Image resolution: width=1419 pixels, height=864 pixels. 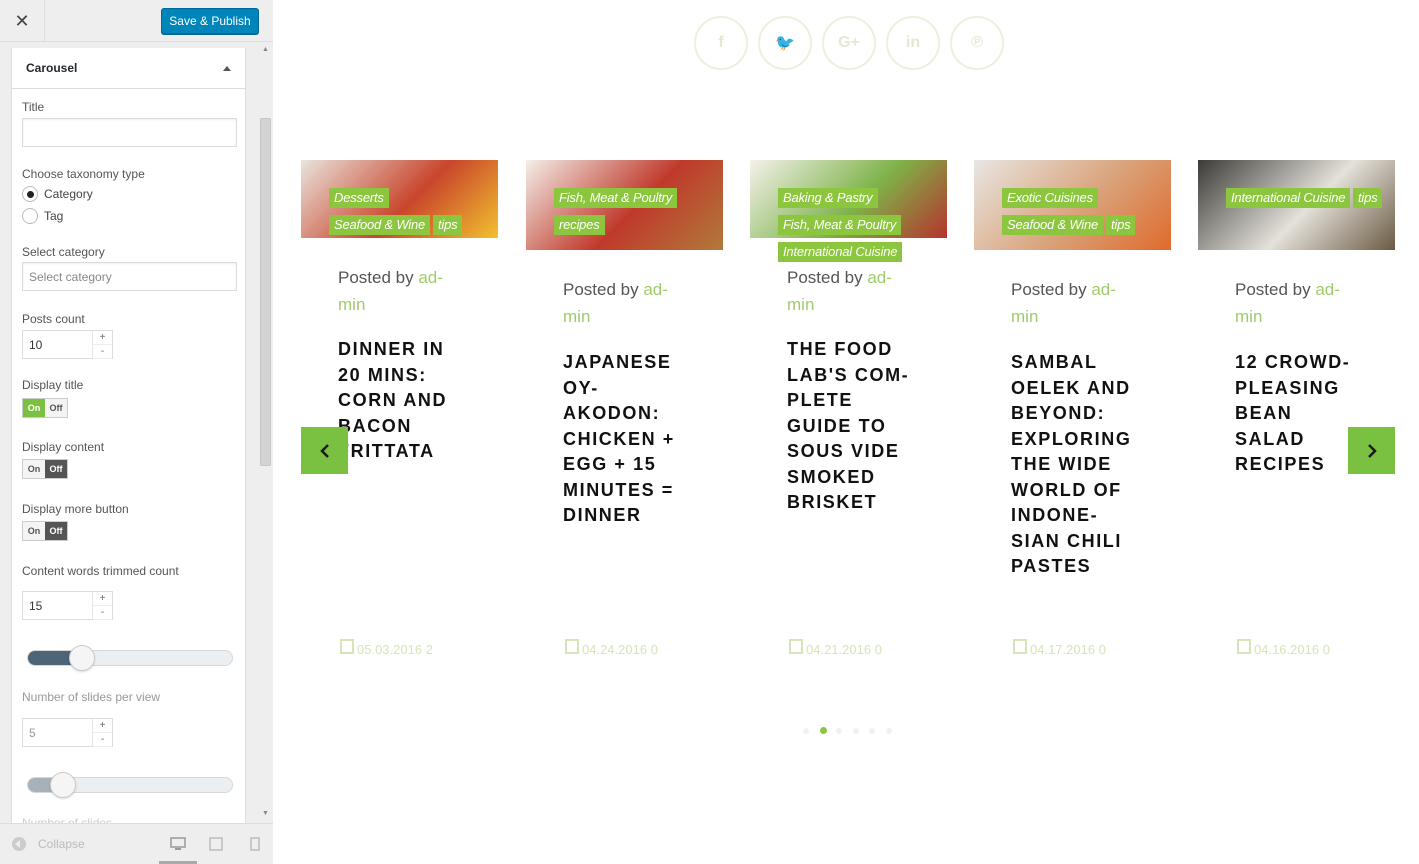 What do you see at coordinates (102, 733) in the screenshot?
I see `slides-count-stepper: + -` at bounding box center [102, 733].